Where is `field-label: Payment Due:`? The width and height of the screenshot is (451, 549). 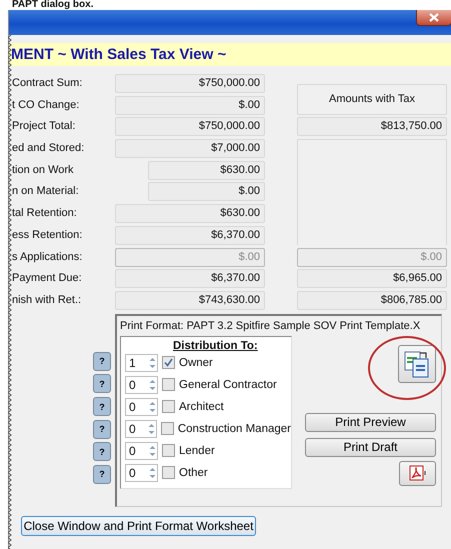
field-label: Payment Due: is located at coordinates (47, 278).